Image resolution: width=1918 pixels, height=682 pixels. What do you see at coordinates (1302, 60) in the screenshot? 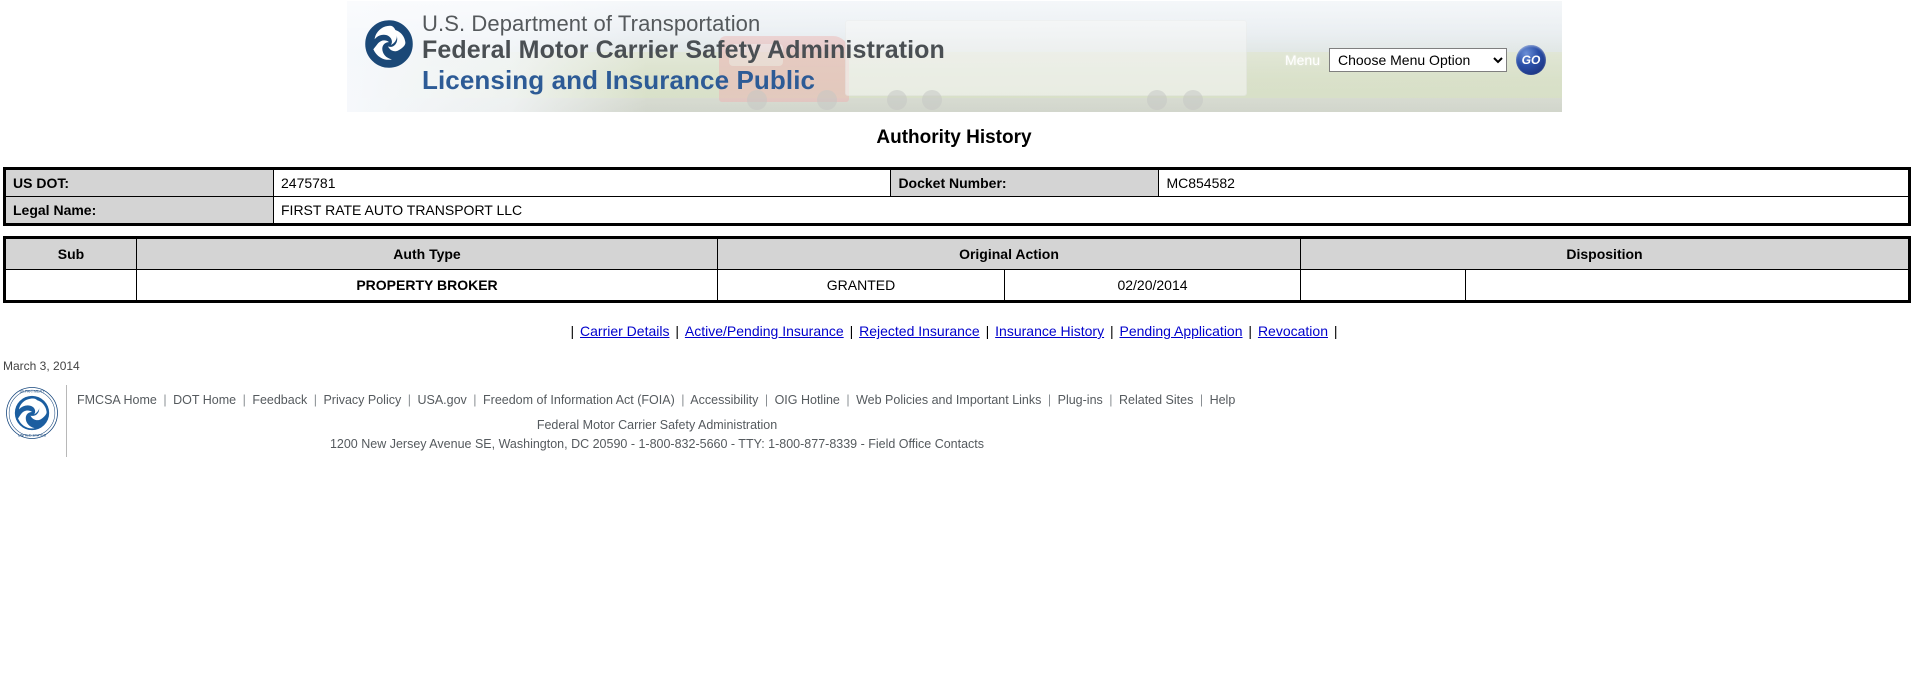
I see `menu-label: Menu` at bounding box center [1302, 60].